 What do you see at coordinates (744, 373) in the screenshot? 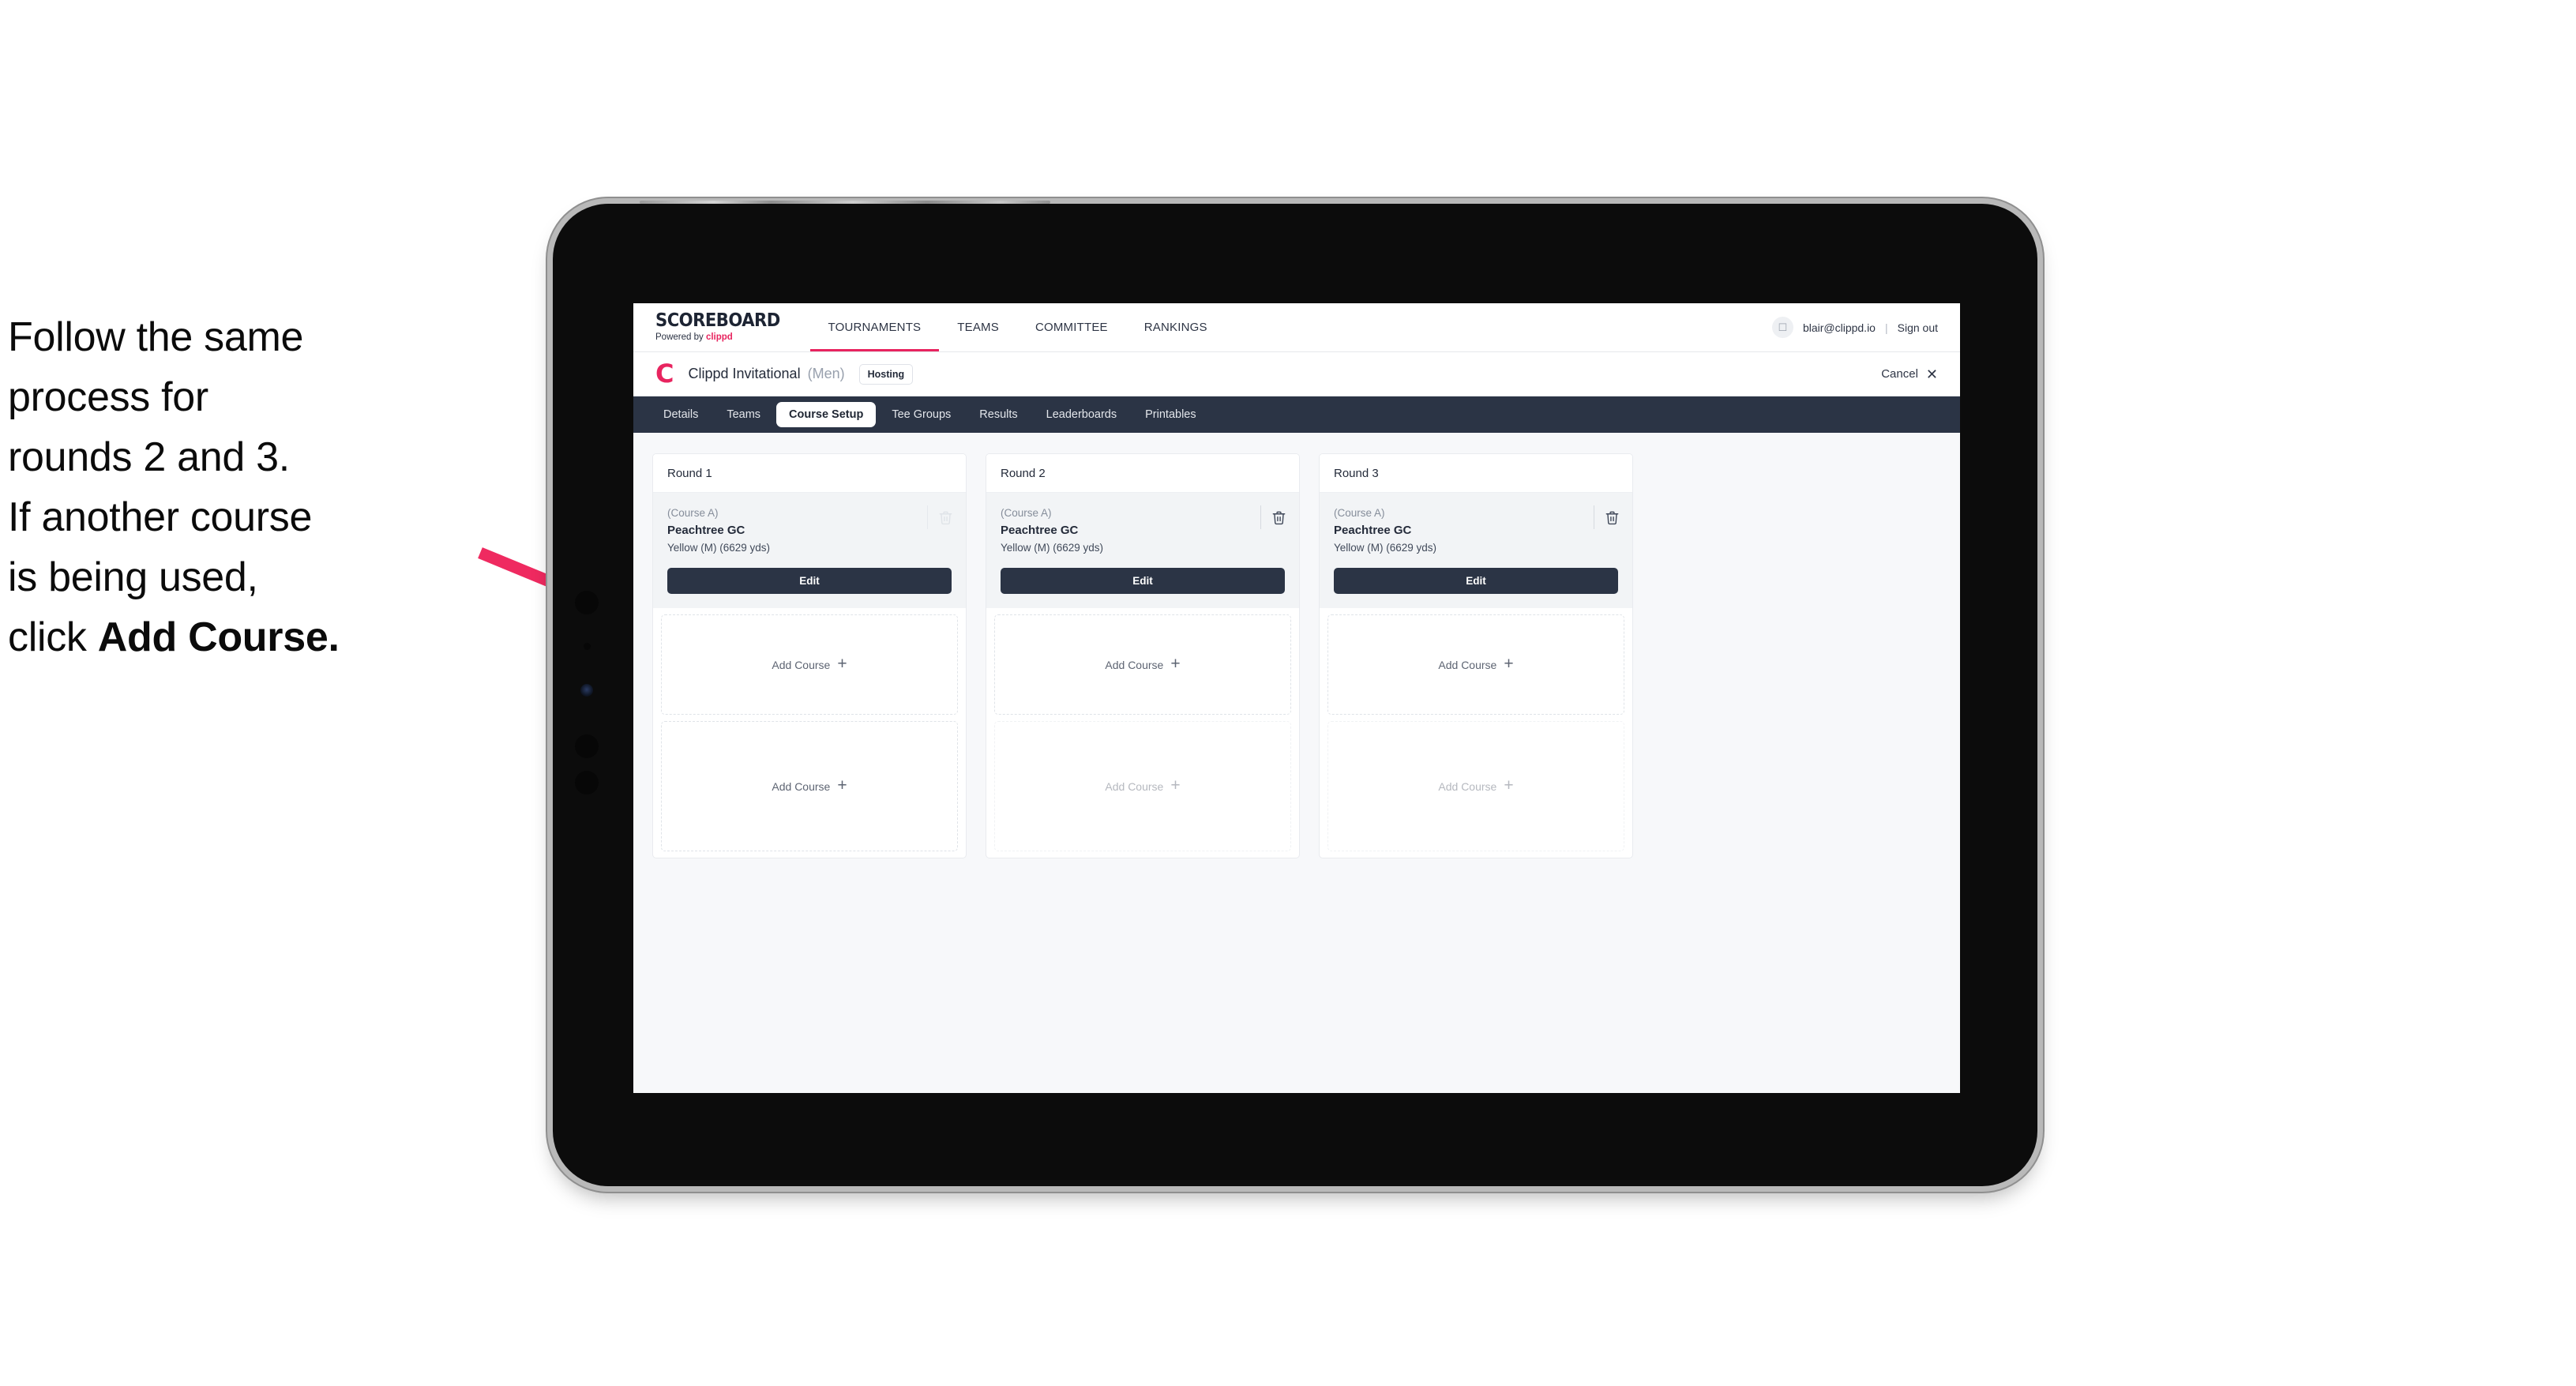
I see `tournament-name: Clippd Invitational` at bounding box center [744, 373].